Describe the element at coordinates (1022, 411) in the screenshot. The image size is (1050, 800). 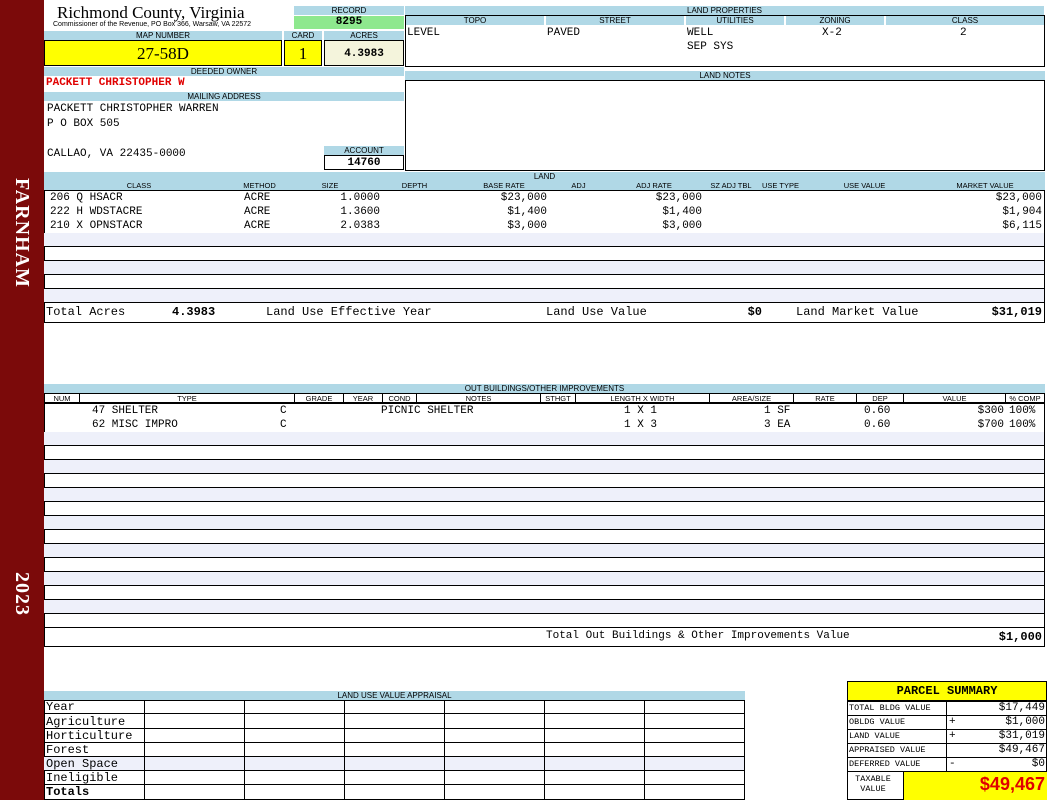
I see `ob-row-comp: 100%` at that location.